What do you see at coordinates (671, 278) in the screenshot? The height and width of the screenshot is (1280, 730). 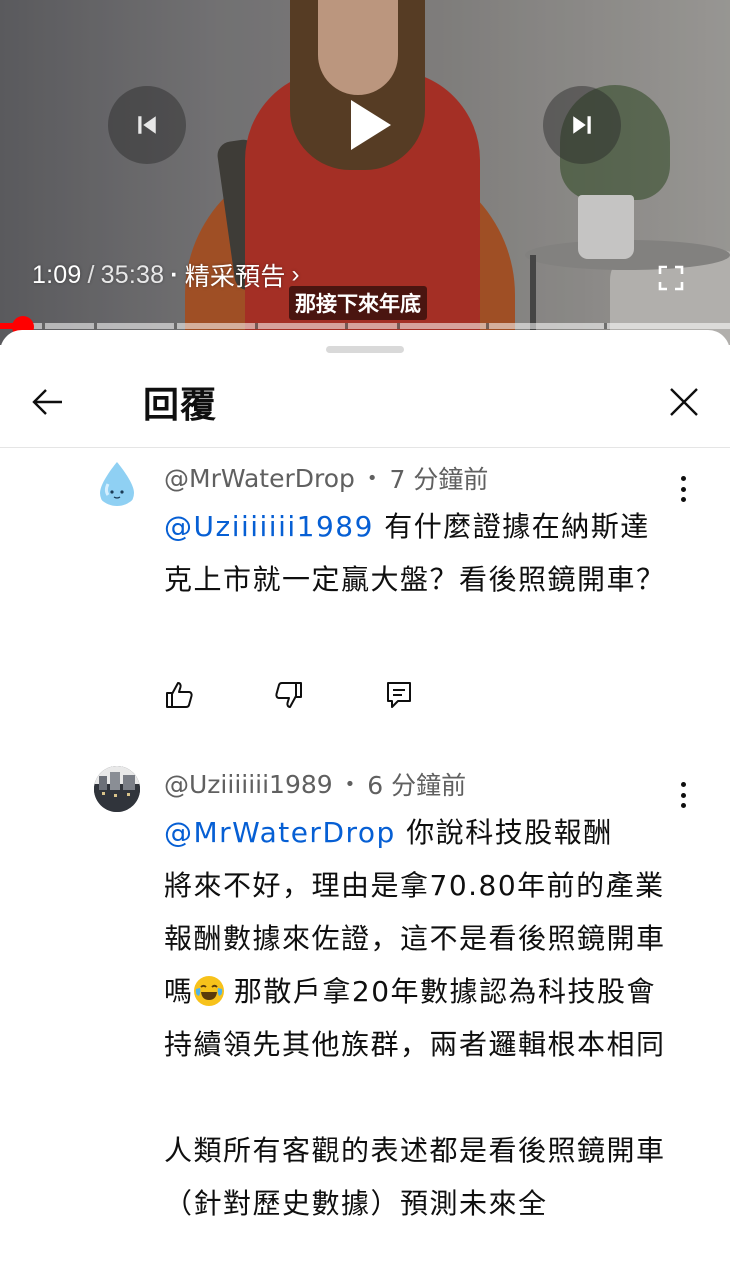 I see `fullscreen-icon` at bounding box center [671, 278].